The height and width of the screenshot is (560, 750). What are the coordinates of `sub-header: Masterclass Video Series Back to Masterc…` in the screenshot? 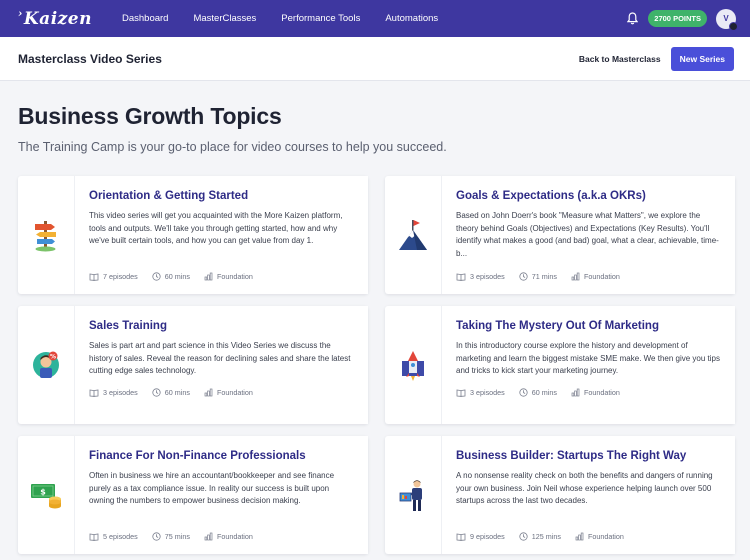 It's located at (375, 59).